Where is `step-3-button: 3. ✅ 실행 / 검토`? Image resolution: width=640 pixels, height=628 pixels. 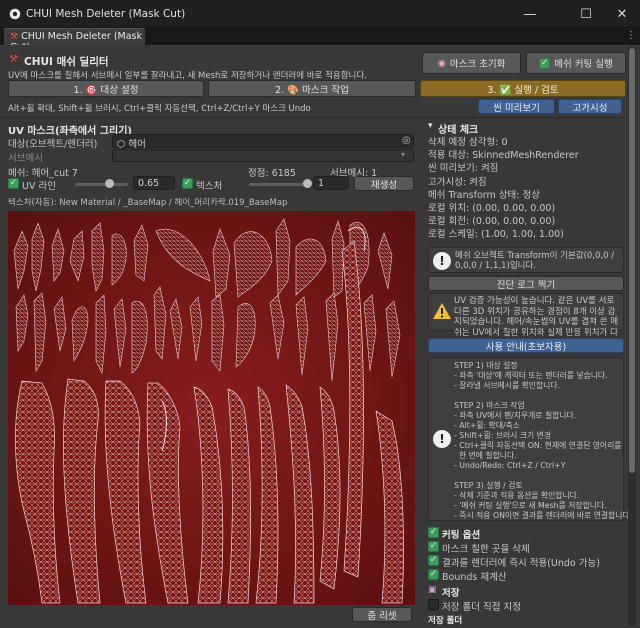 step-3-button: 3. ✅ 실행 / 검토 is located at coordinates (523, 88).